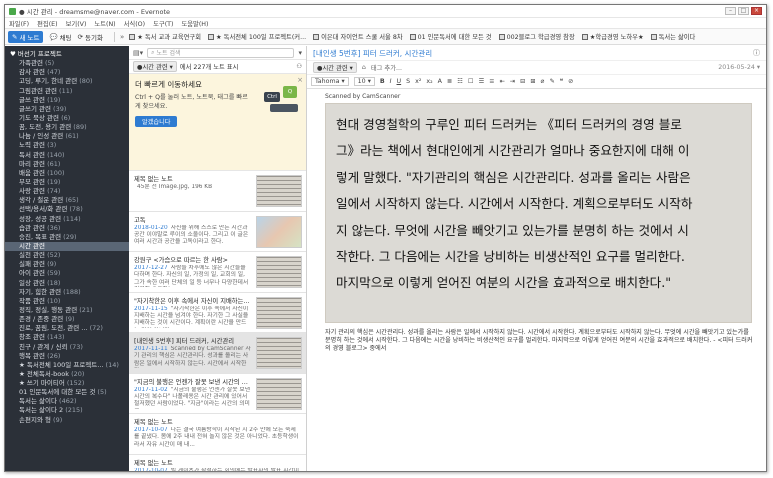  I want to click on sidebar-item: 나눔 / 인성 관련 (61), so click(67, 136).